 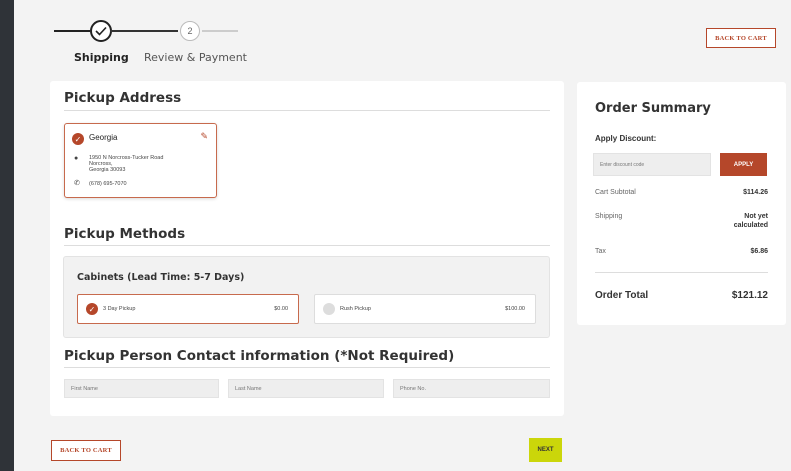 What do you see at coordinates (600, 251) in the screenshot?
I see `tax-label: Tax` at bounding box center [600, 251].